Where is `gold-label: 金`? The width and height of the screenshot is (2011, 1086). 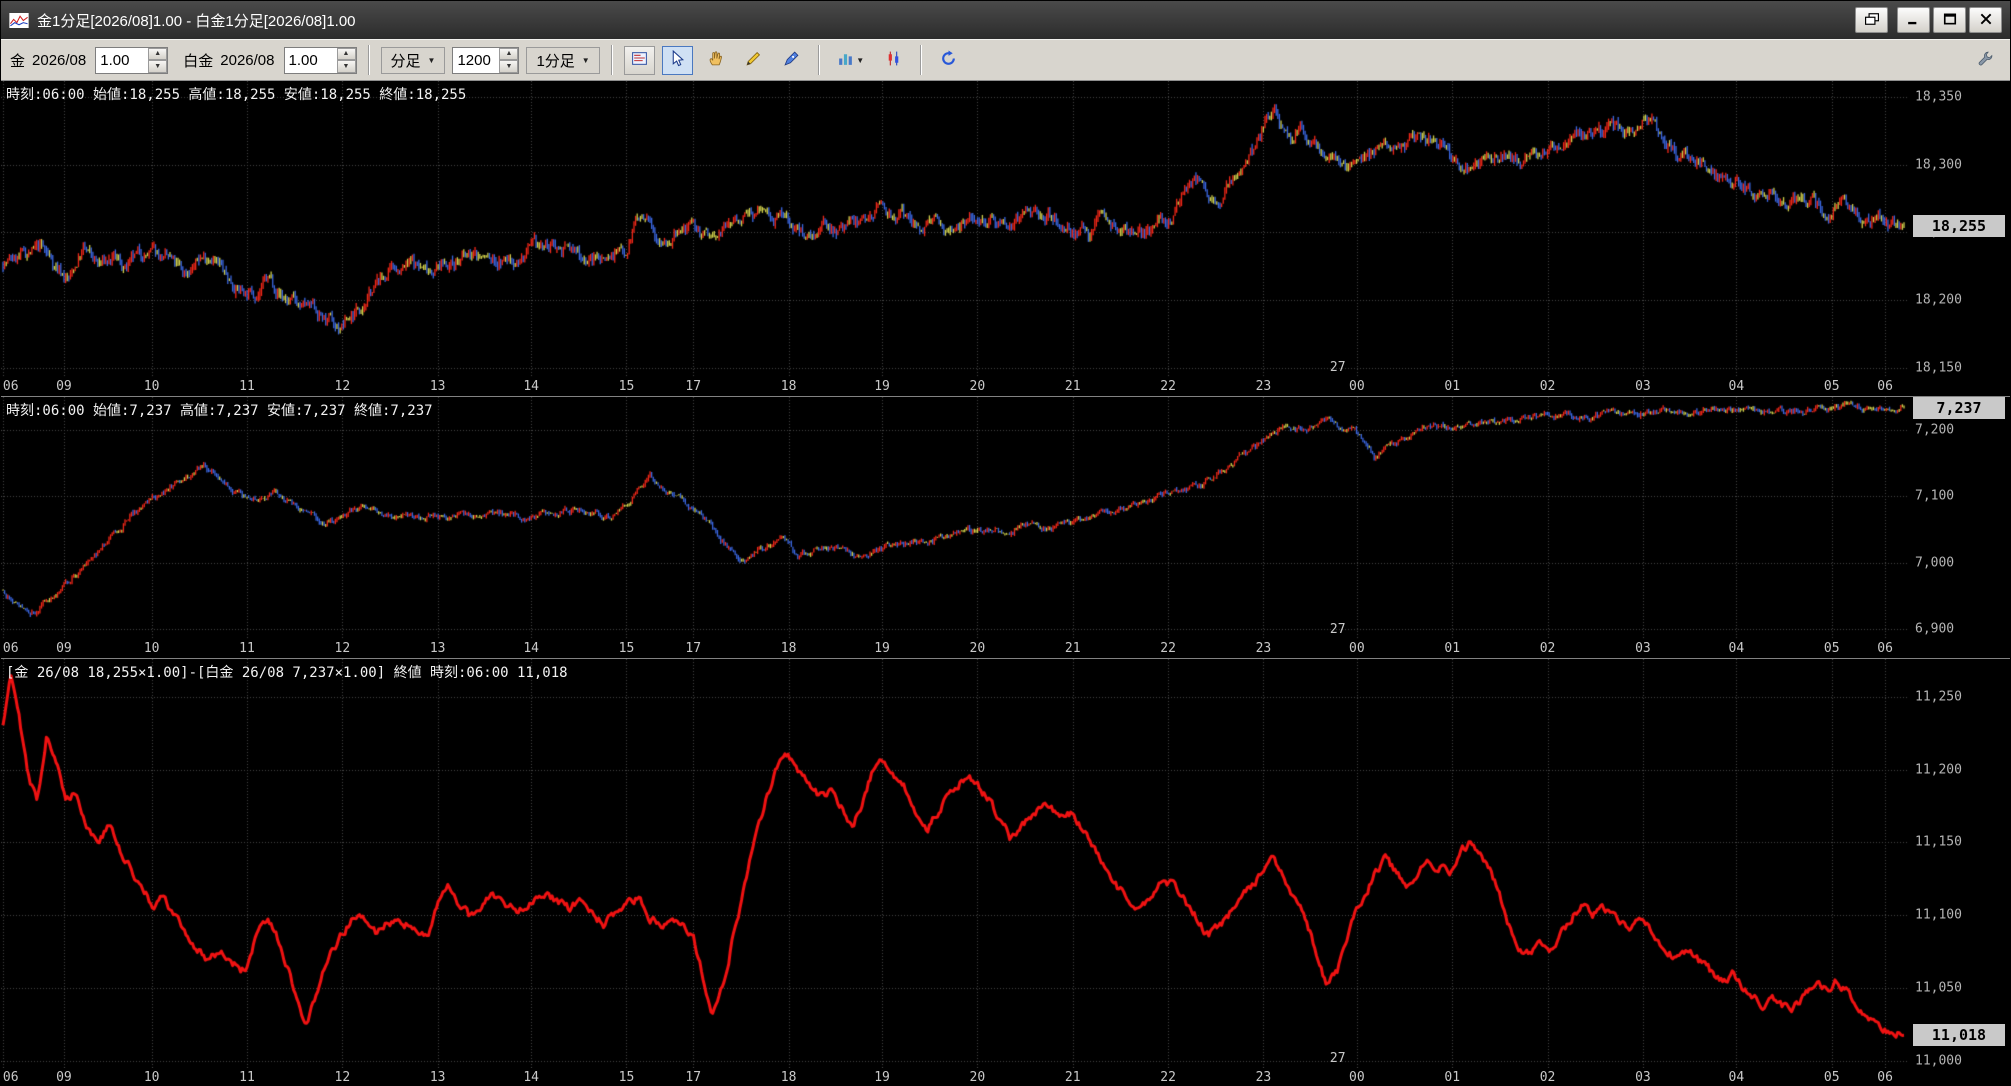 gold-label: 金 is located at coordinates (18, 61).